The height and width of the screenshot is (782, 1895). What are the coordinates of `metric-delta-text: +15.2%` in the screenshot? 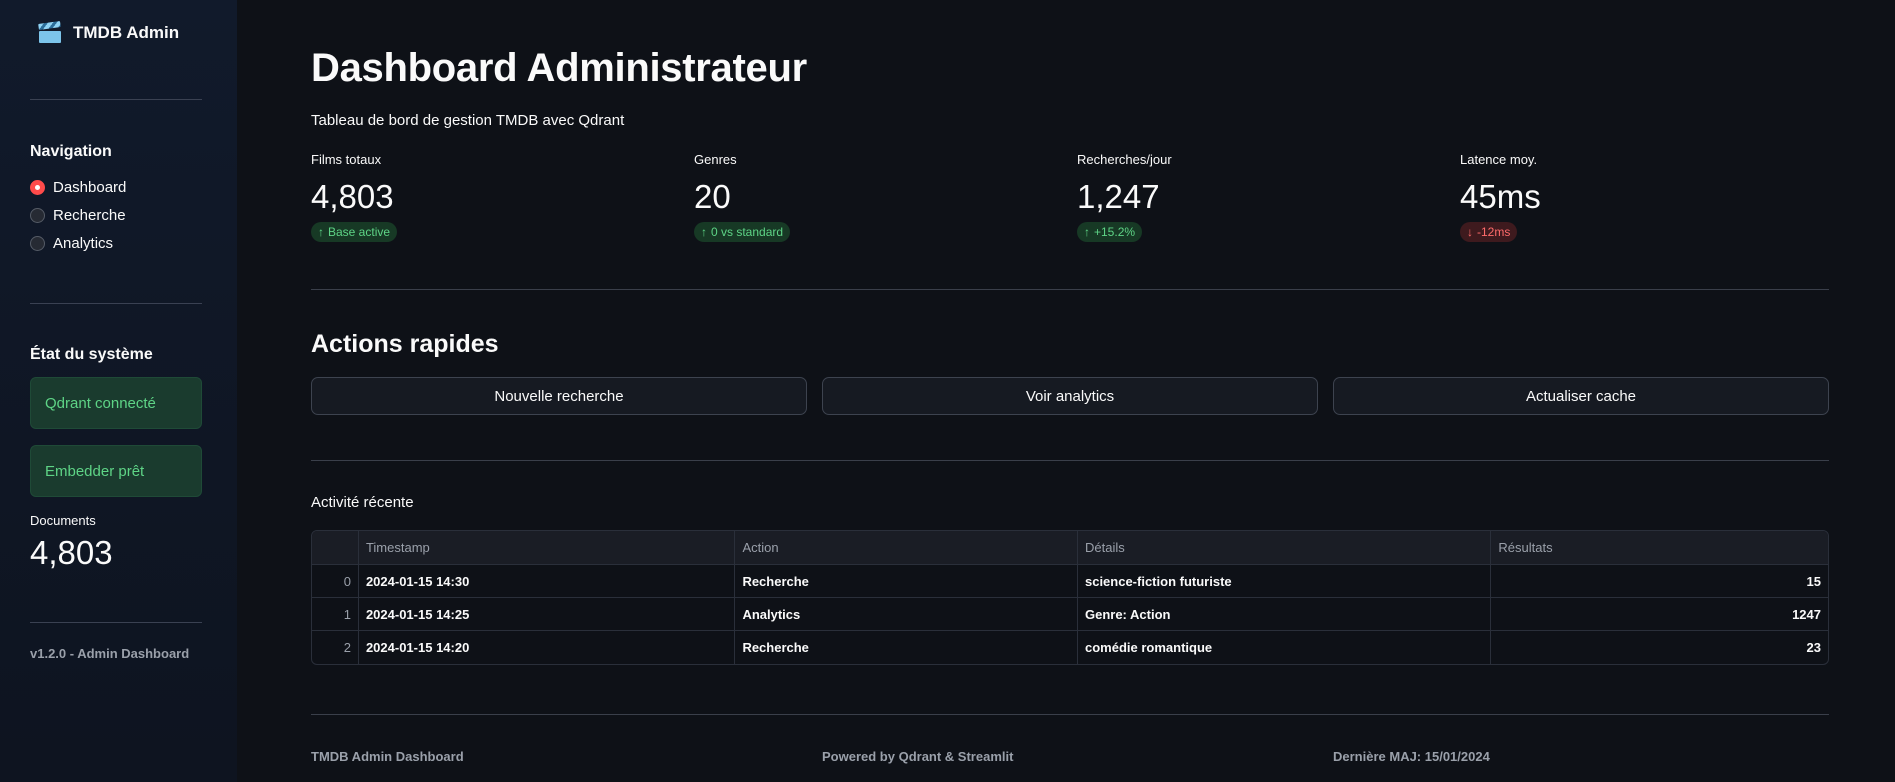 It's located at (1115, 232).